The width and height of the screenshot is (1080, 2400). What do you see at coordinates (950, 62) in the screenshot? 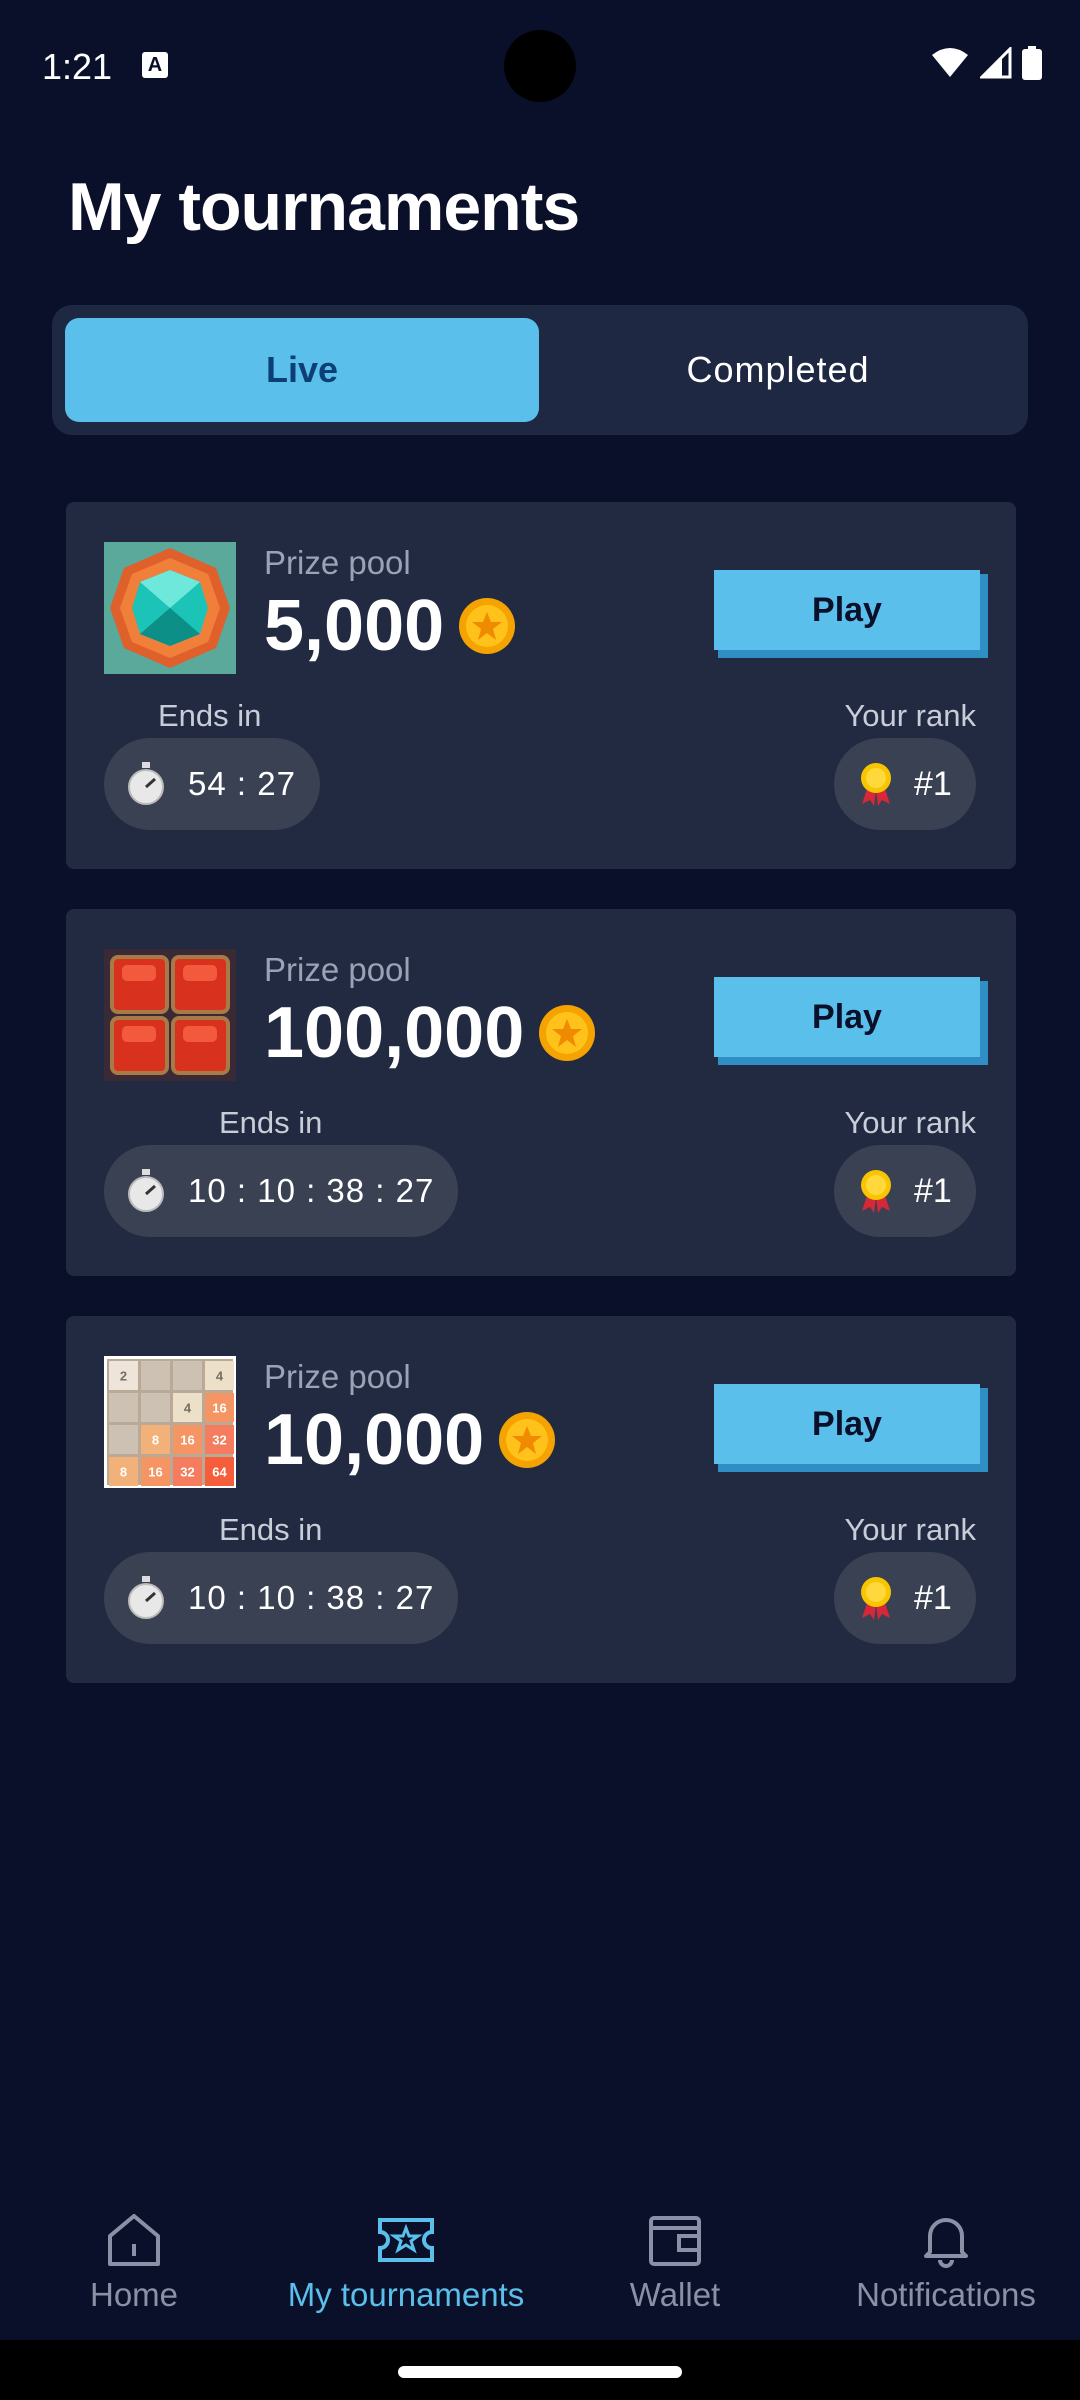
I see `wifi-icon` at bounding box center [950, 62].